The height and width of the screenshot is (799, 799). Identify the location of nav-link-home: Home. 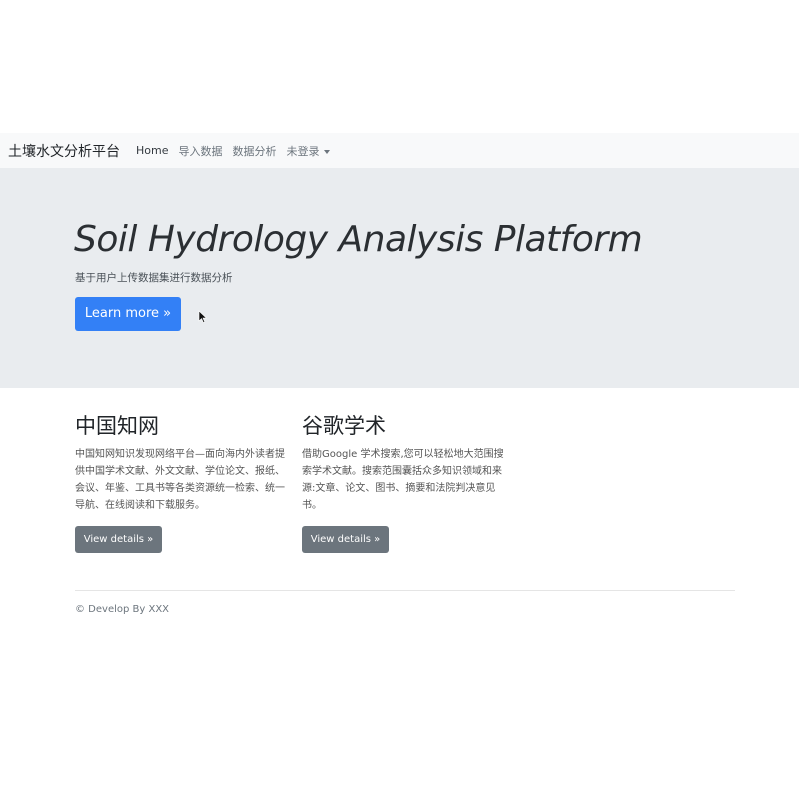
(152, 150).